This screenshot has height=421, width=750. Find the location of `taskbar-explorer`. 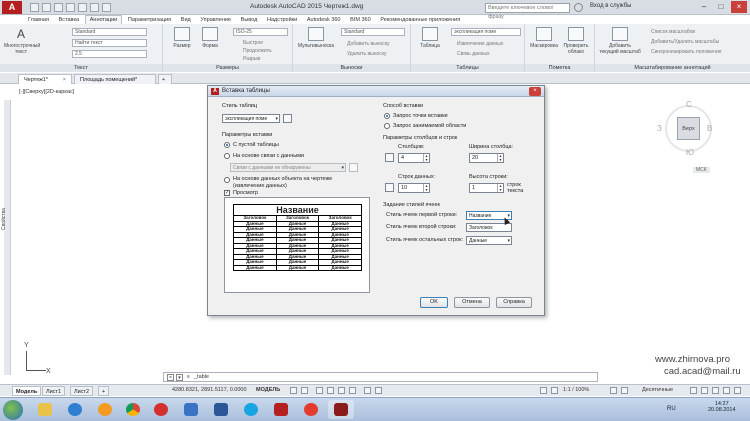

taskbar-explorer is located at coordinates (45, 409).